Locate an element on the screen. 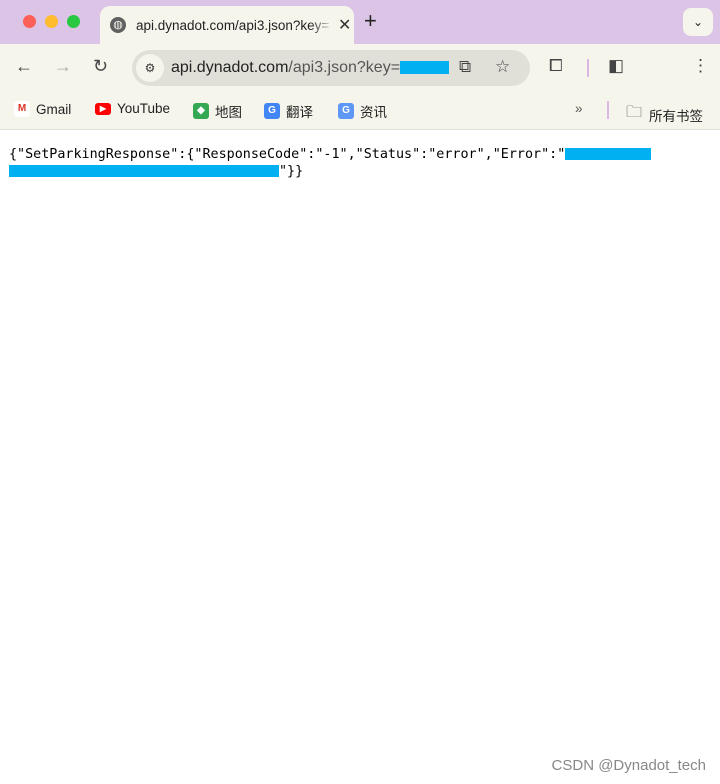 The width and height of the screenshot is (720, 784). minimize-window-button is located at coordinates (51, 21).